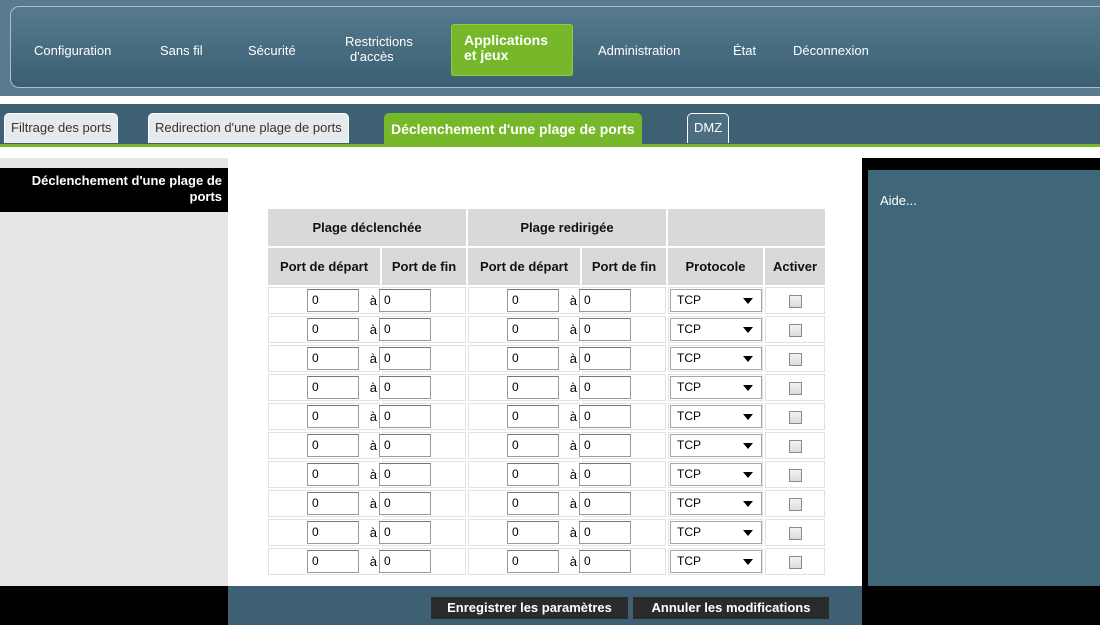 The image size is (1100, 625). Describe the element at coordinates (181, 50) in the screenshot. I see `nav-item-sans-fil: Sans fil` at that location.